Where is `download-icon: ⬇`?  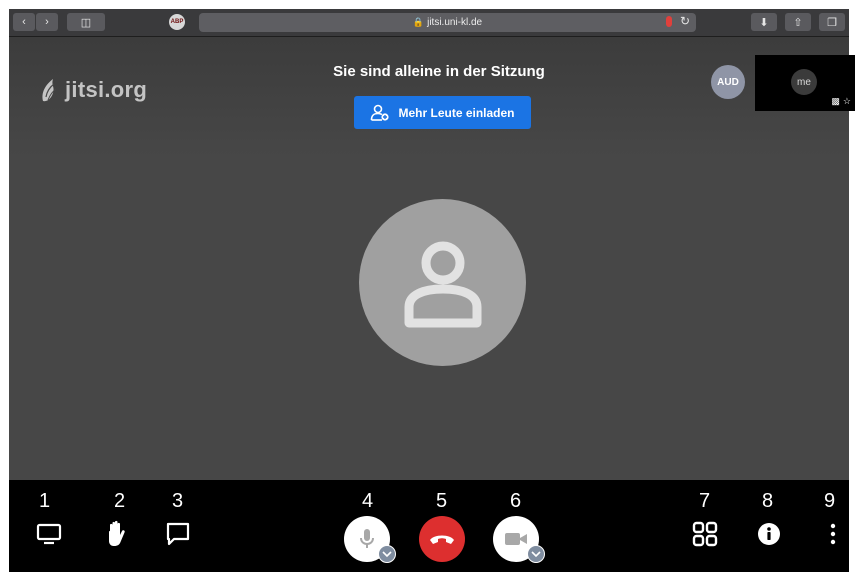 download-icon: ⬇ is located at coordinates (764, 22).